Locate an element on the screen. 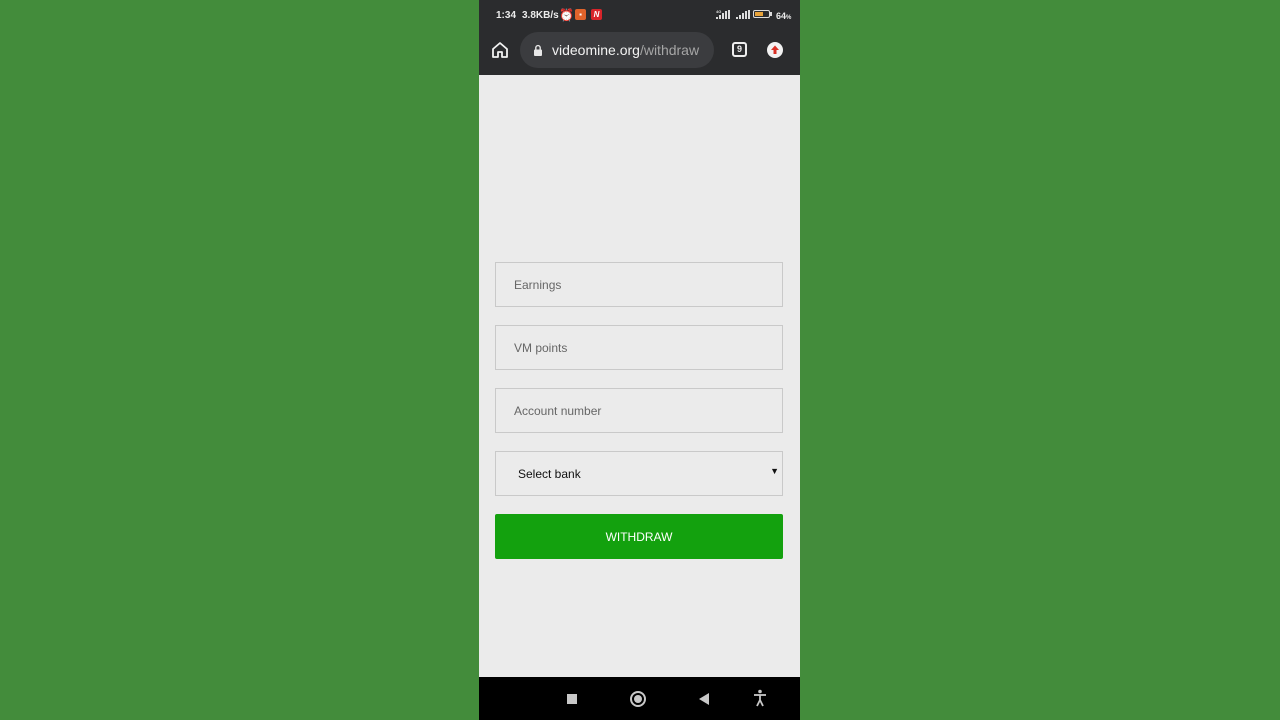 The width and height of the screenshot is (1280, 720). withdraw-button: WITHDRAW is located at coordinates (639, 536).